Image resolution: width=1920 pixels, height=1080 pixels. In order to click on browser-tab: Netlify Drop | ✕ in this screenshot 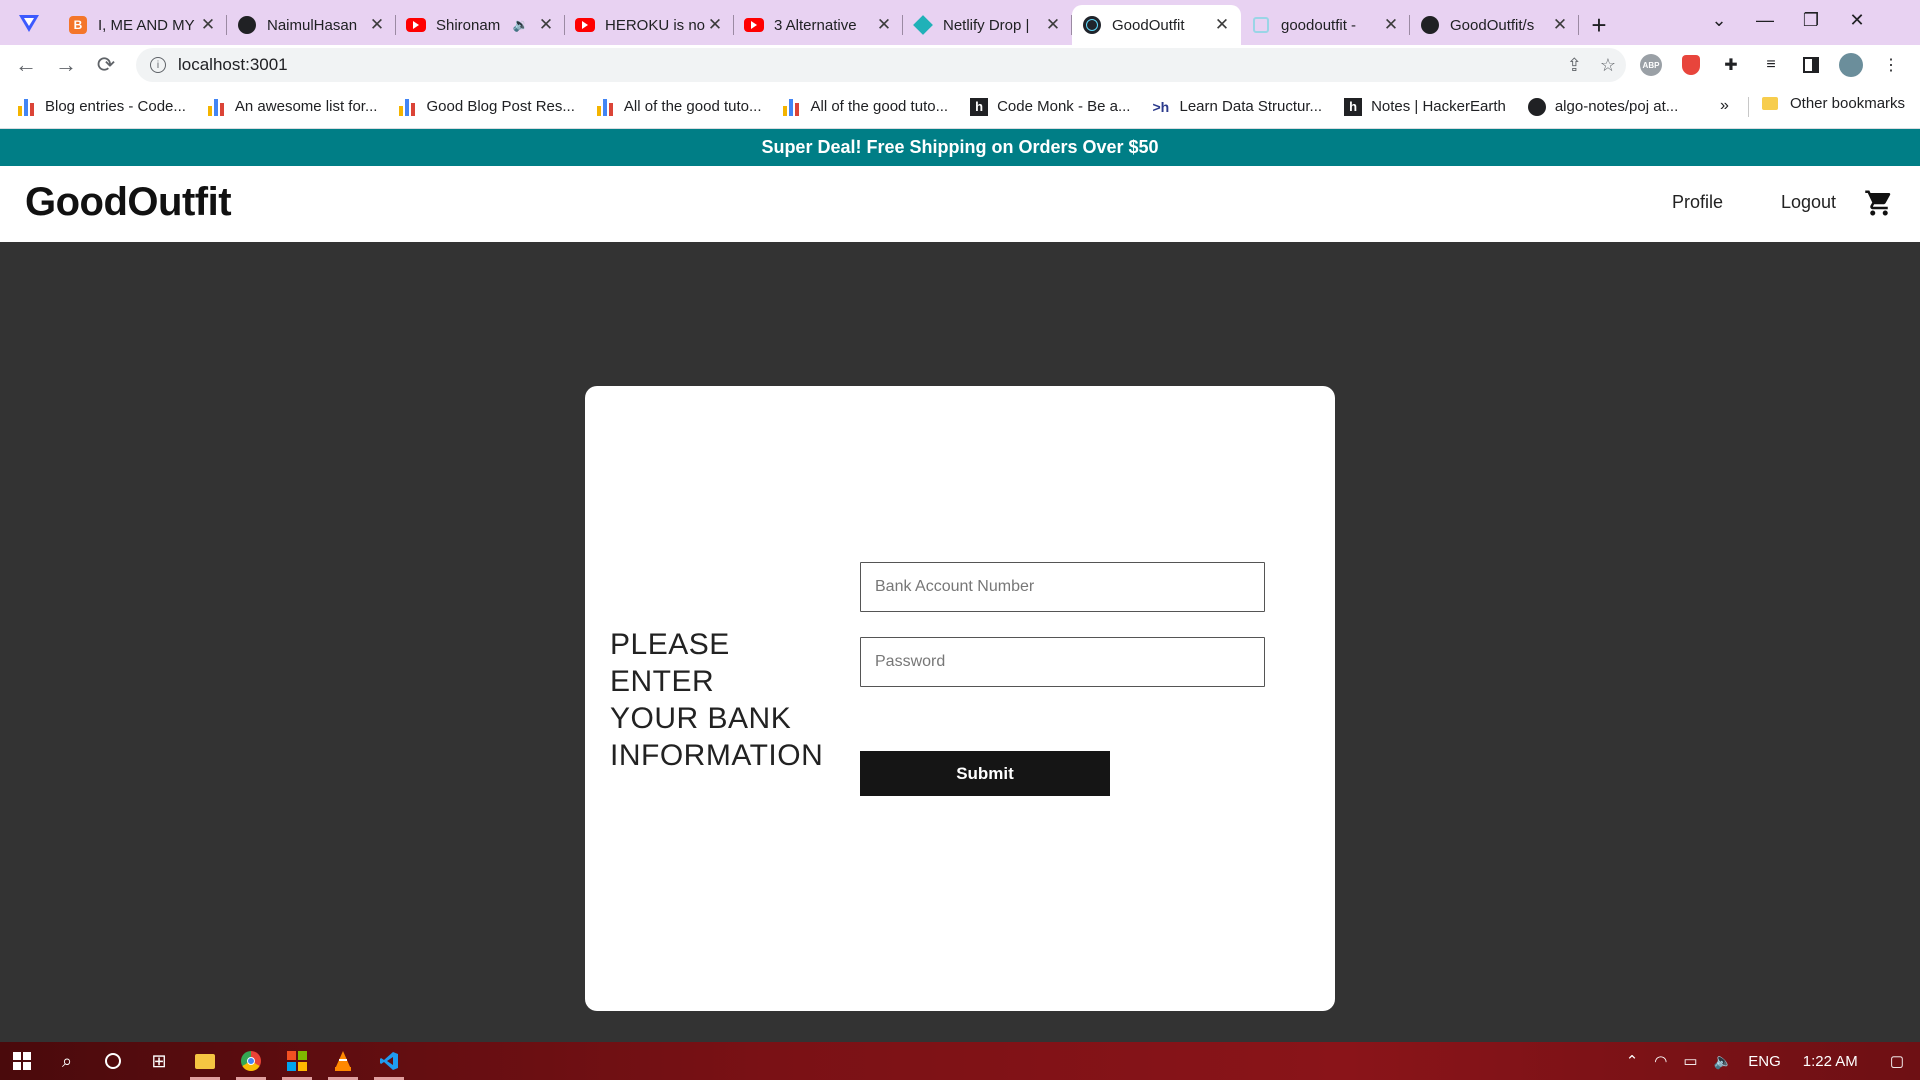, I will do `click(987, 25)`.